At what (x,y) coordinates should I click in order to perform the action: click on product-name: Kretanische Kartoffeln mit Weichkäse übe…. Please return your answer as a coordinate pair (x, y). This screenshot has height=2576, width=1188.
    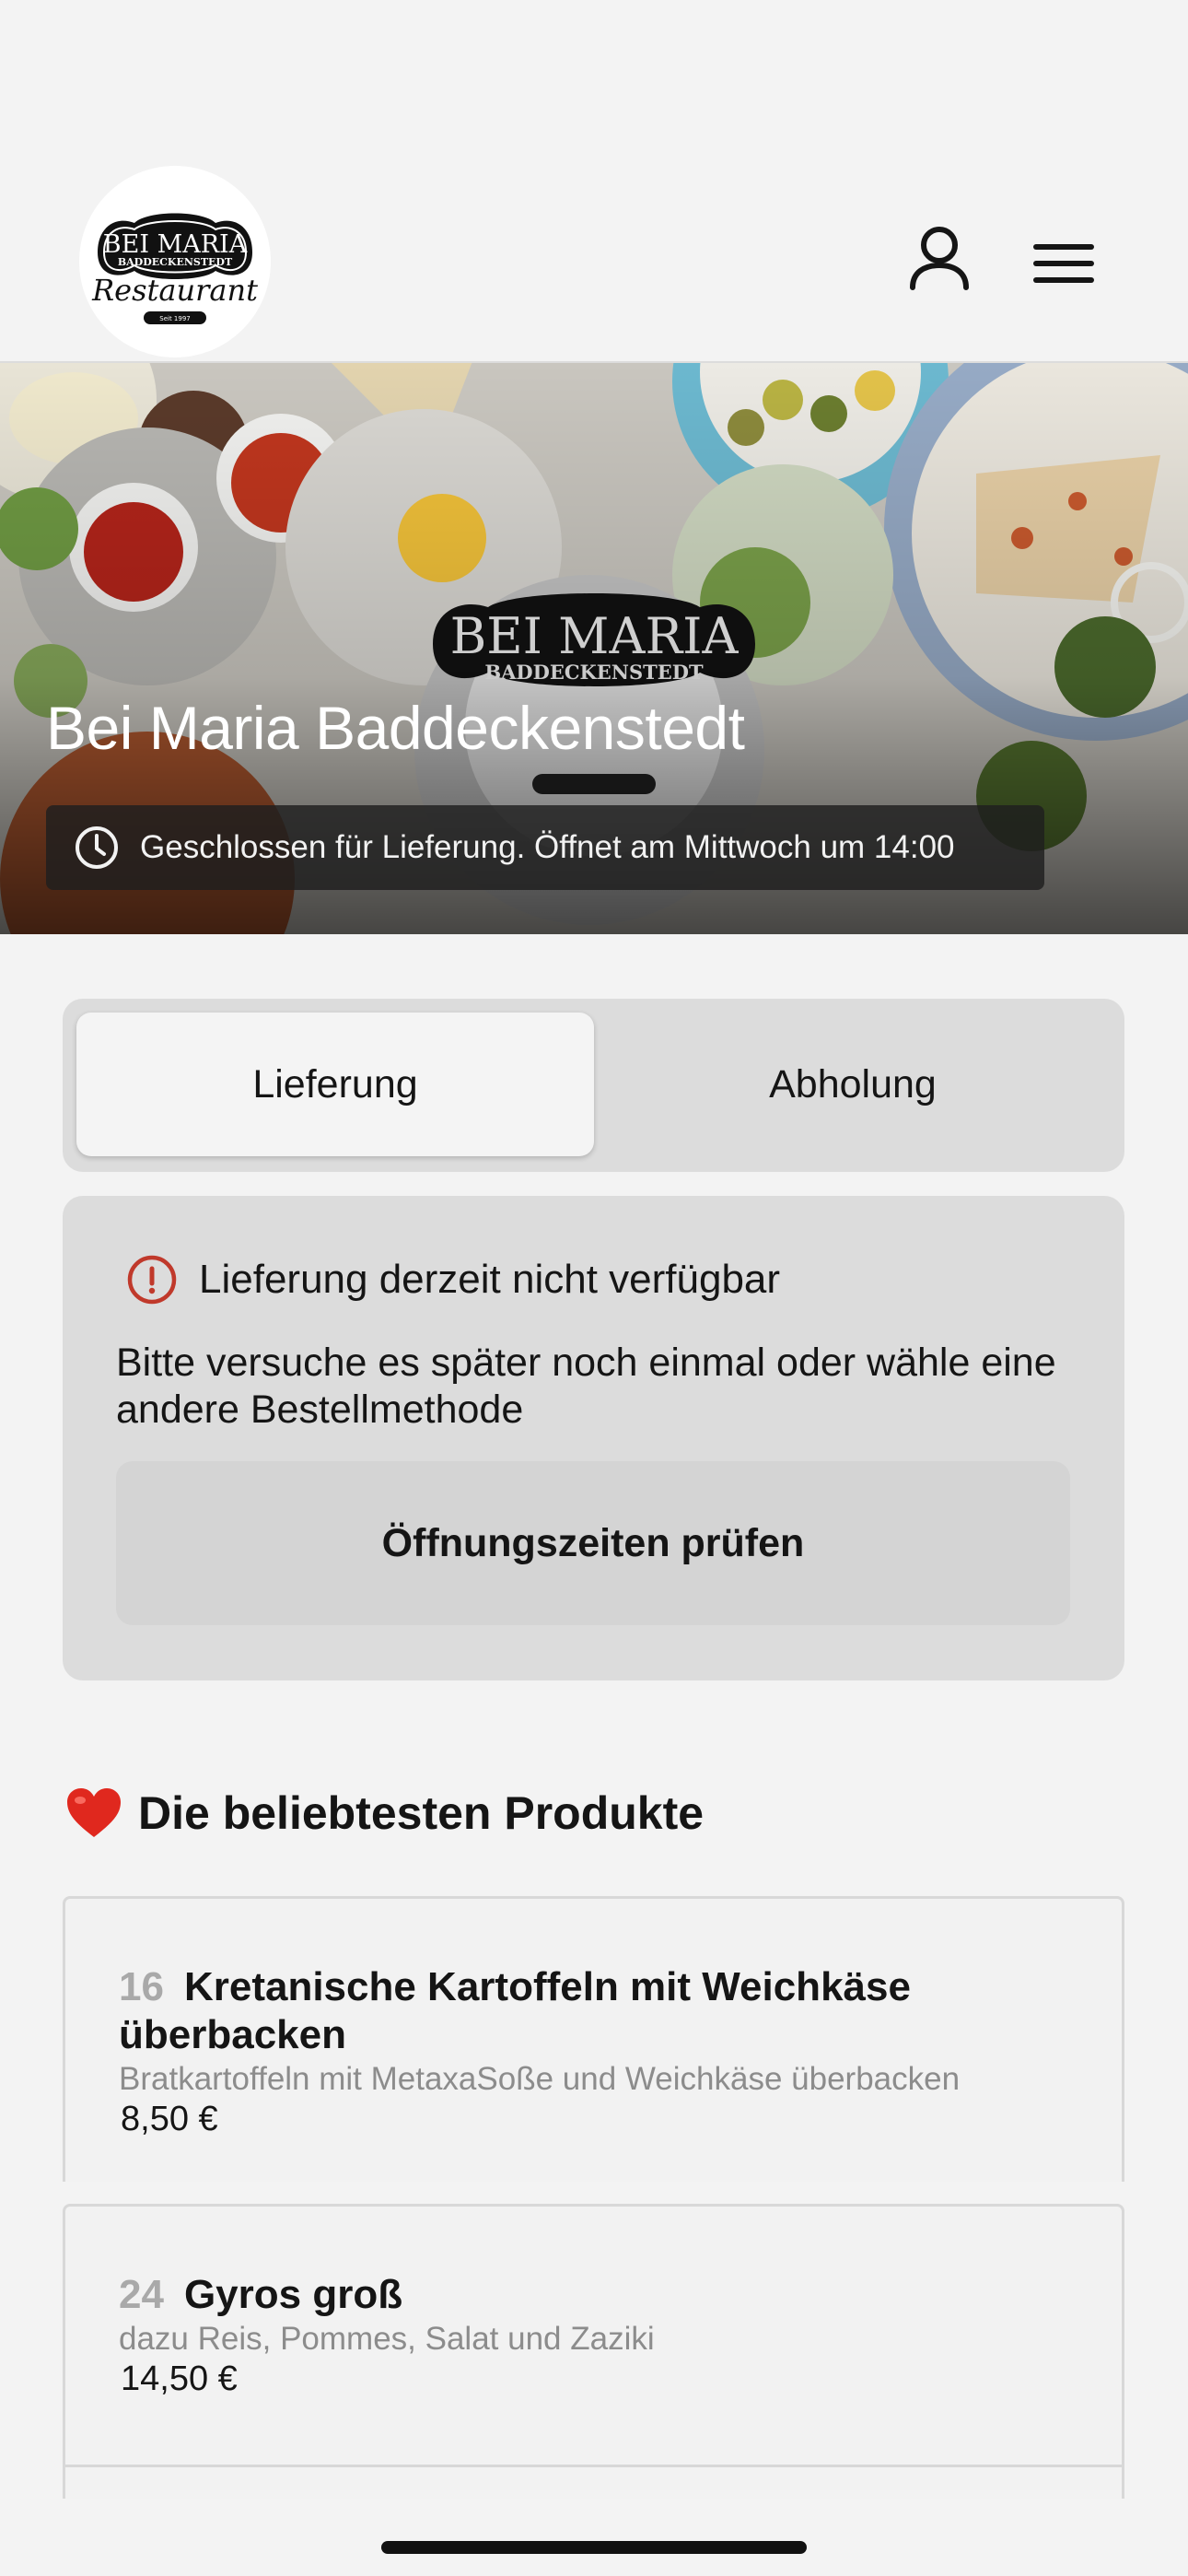
    Looking at the image, I should click on (515, 2010).